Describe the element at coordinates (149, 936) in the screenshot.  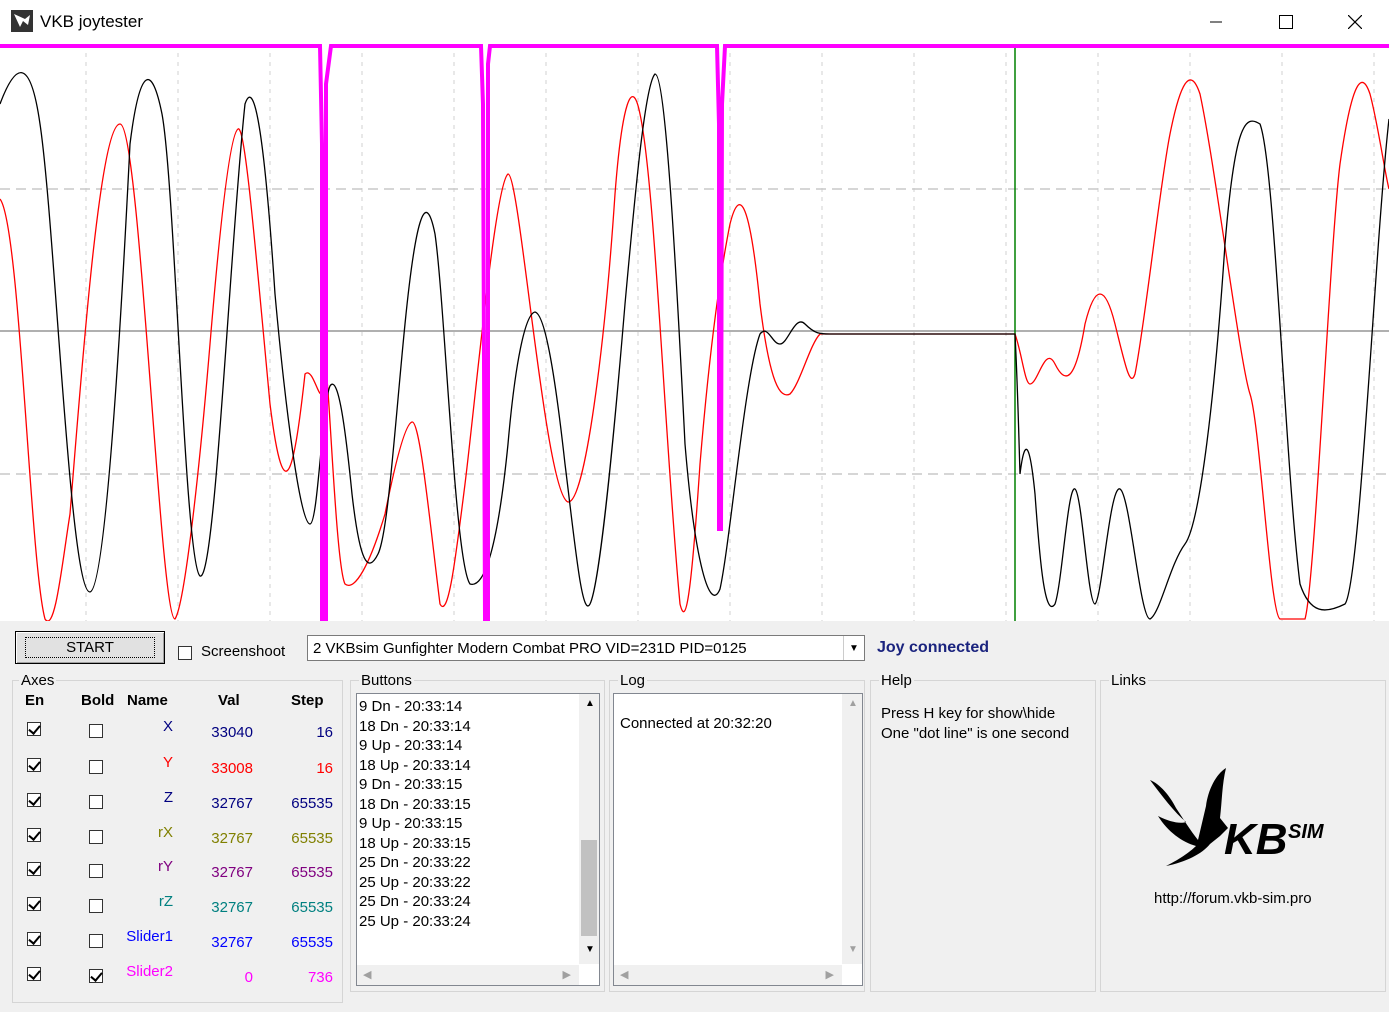
I see `axis-name: Slider1` at that location.